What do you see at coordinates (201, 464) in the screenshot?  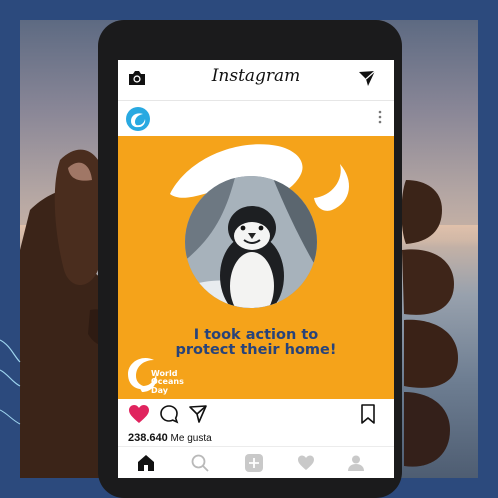 I see `search-icon` at bounding box center [201, 464].